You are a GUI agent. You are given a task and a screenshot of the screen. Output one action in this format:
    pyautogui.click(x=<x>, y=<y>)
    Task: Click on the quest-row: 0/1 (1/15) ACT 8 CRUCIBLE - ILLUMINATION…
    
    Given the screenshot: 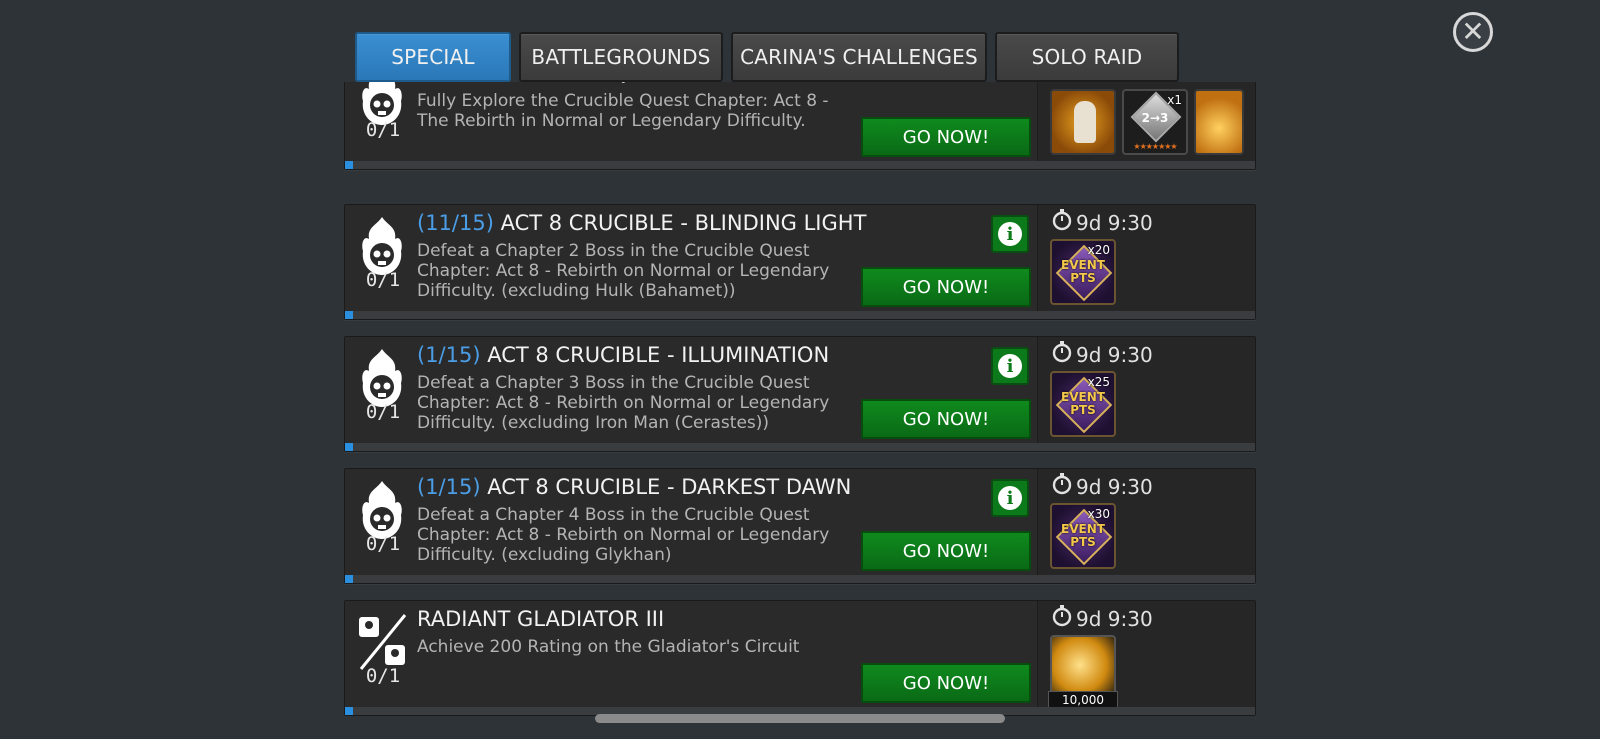 What is the action you would take?
    pyautogui.click(x=800, y=394)
    